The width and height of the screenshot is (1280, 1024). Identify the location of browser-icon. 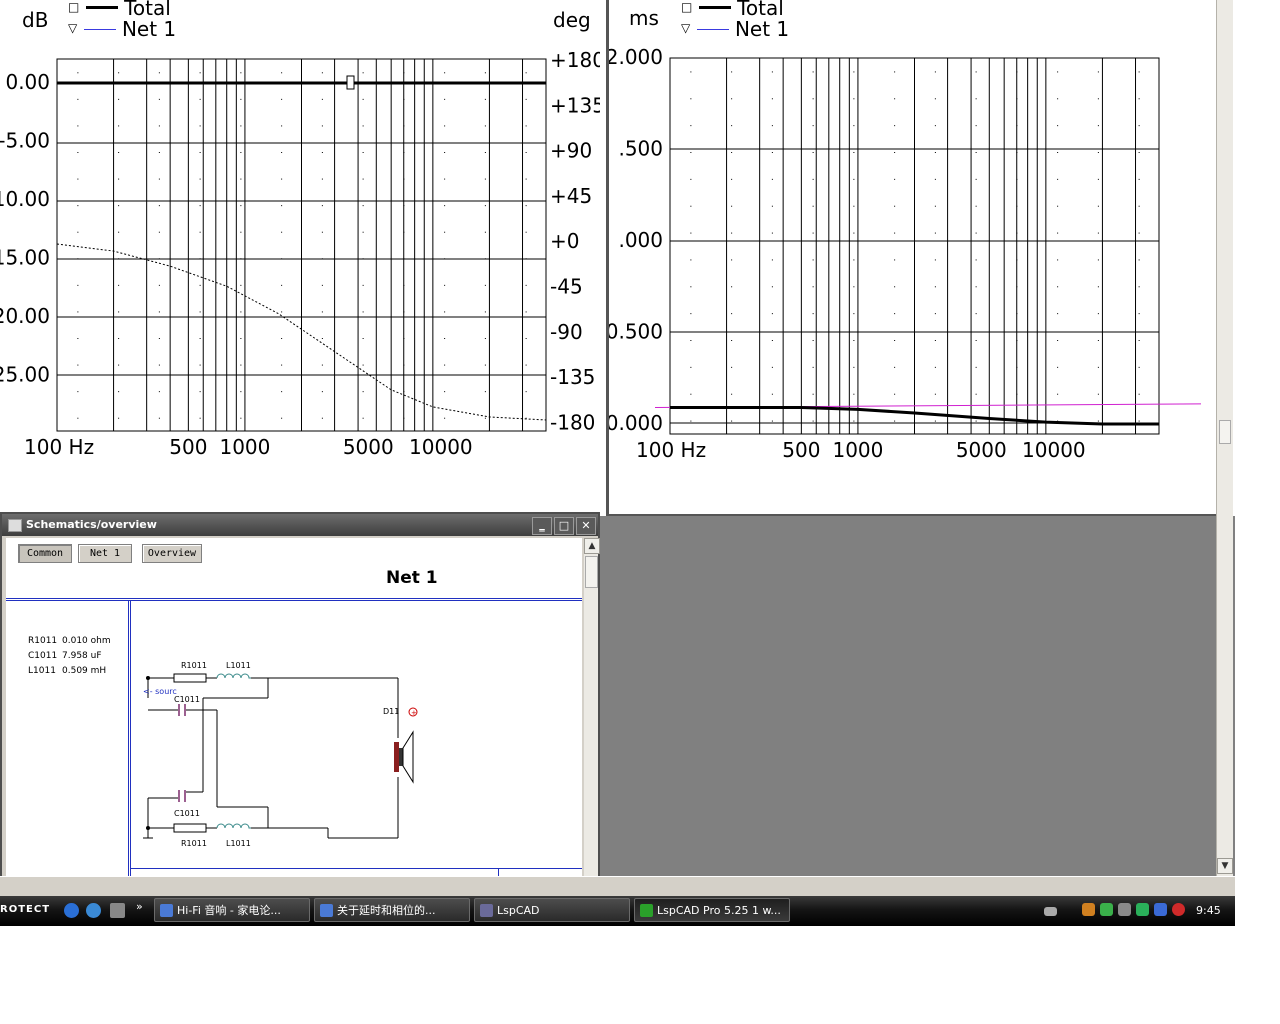
(93, 910).